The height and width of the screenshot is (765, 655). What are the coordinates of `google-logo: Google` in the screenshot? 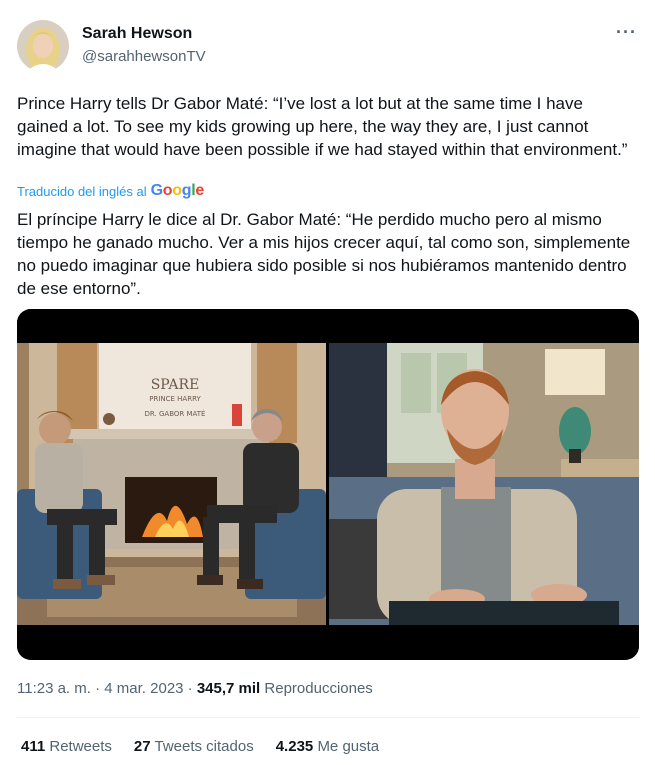 It's located at (177, 191).